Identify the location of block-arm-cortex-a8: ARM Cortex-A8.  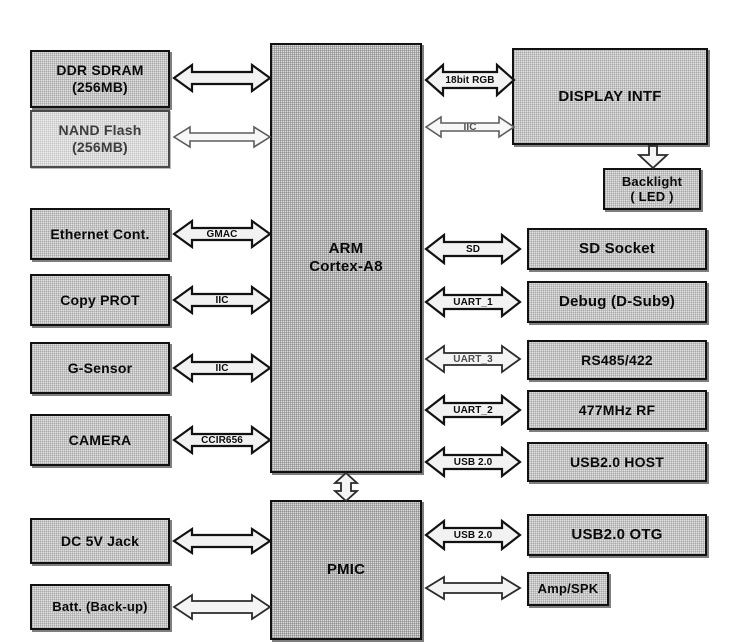
(346, 258).